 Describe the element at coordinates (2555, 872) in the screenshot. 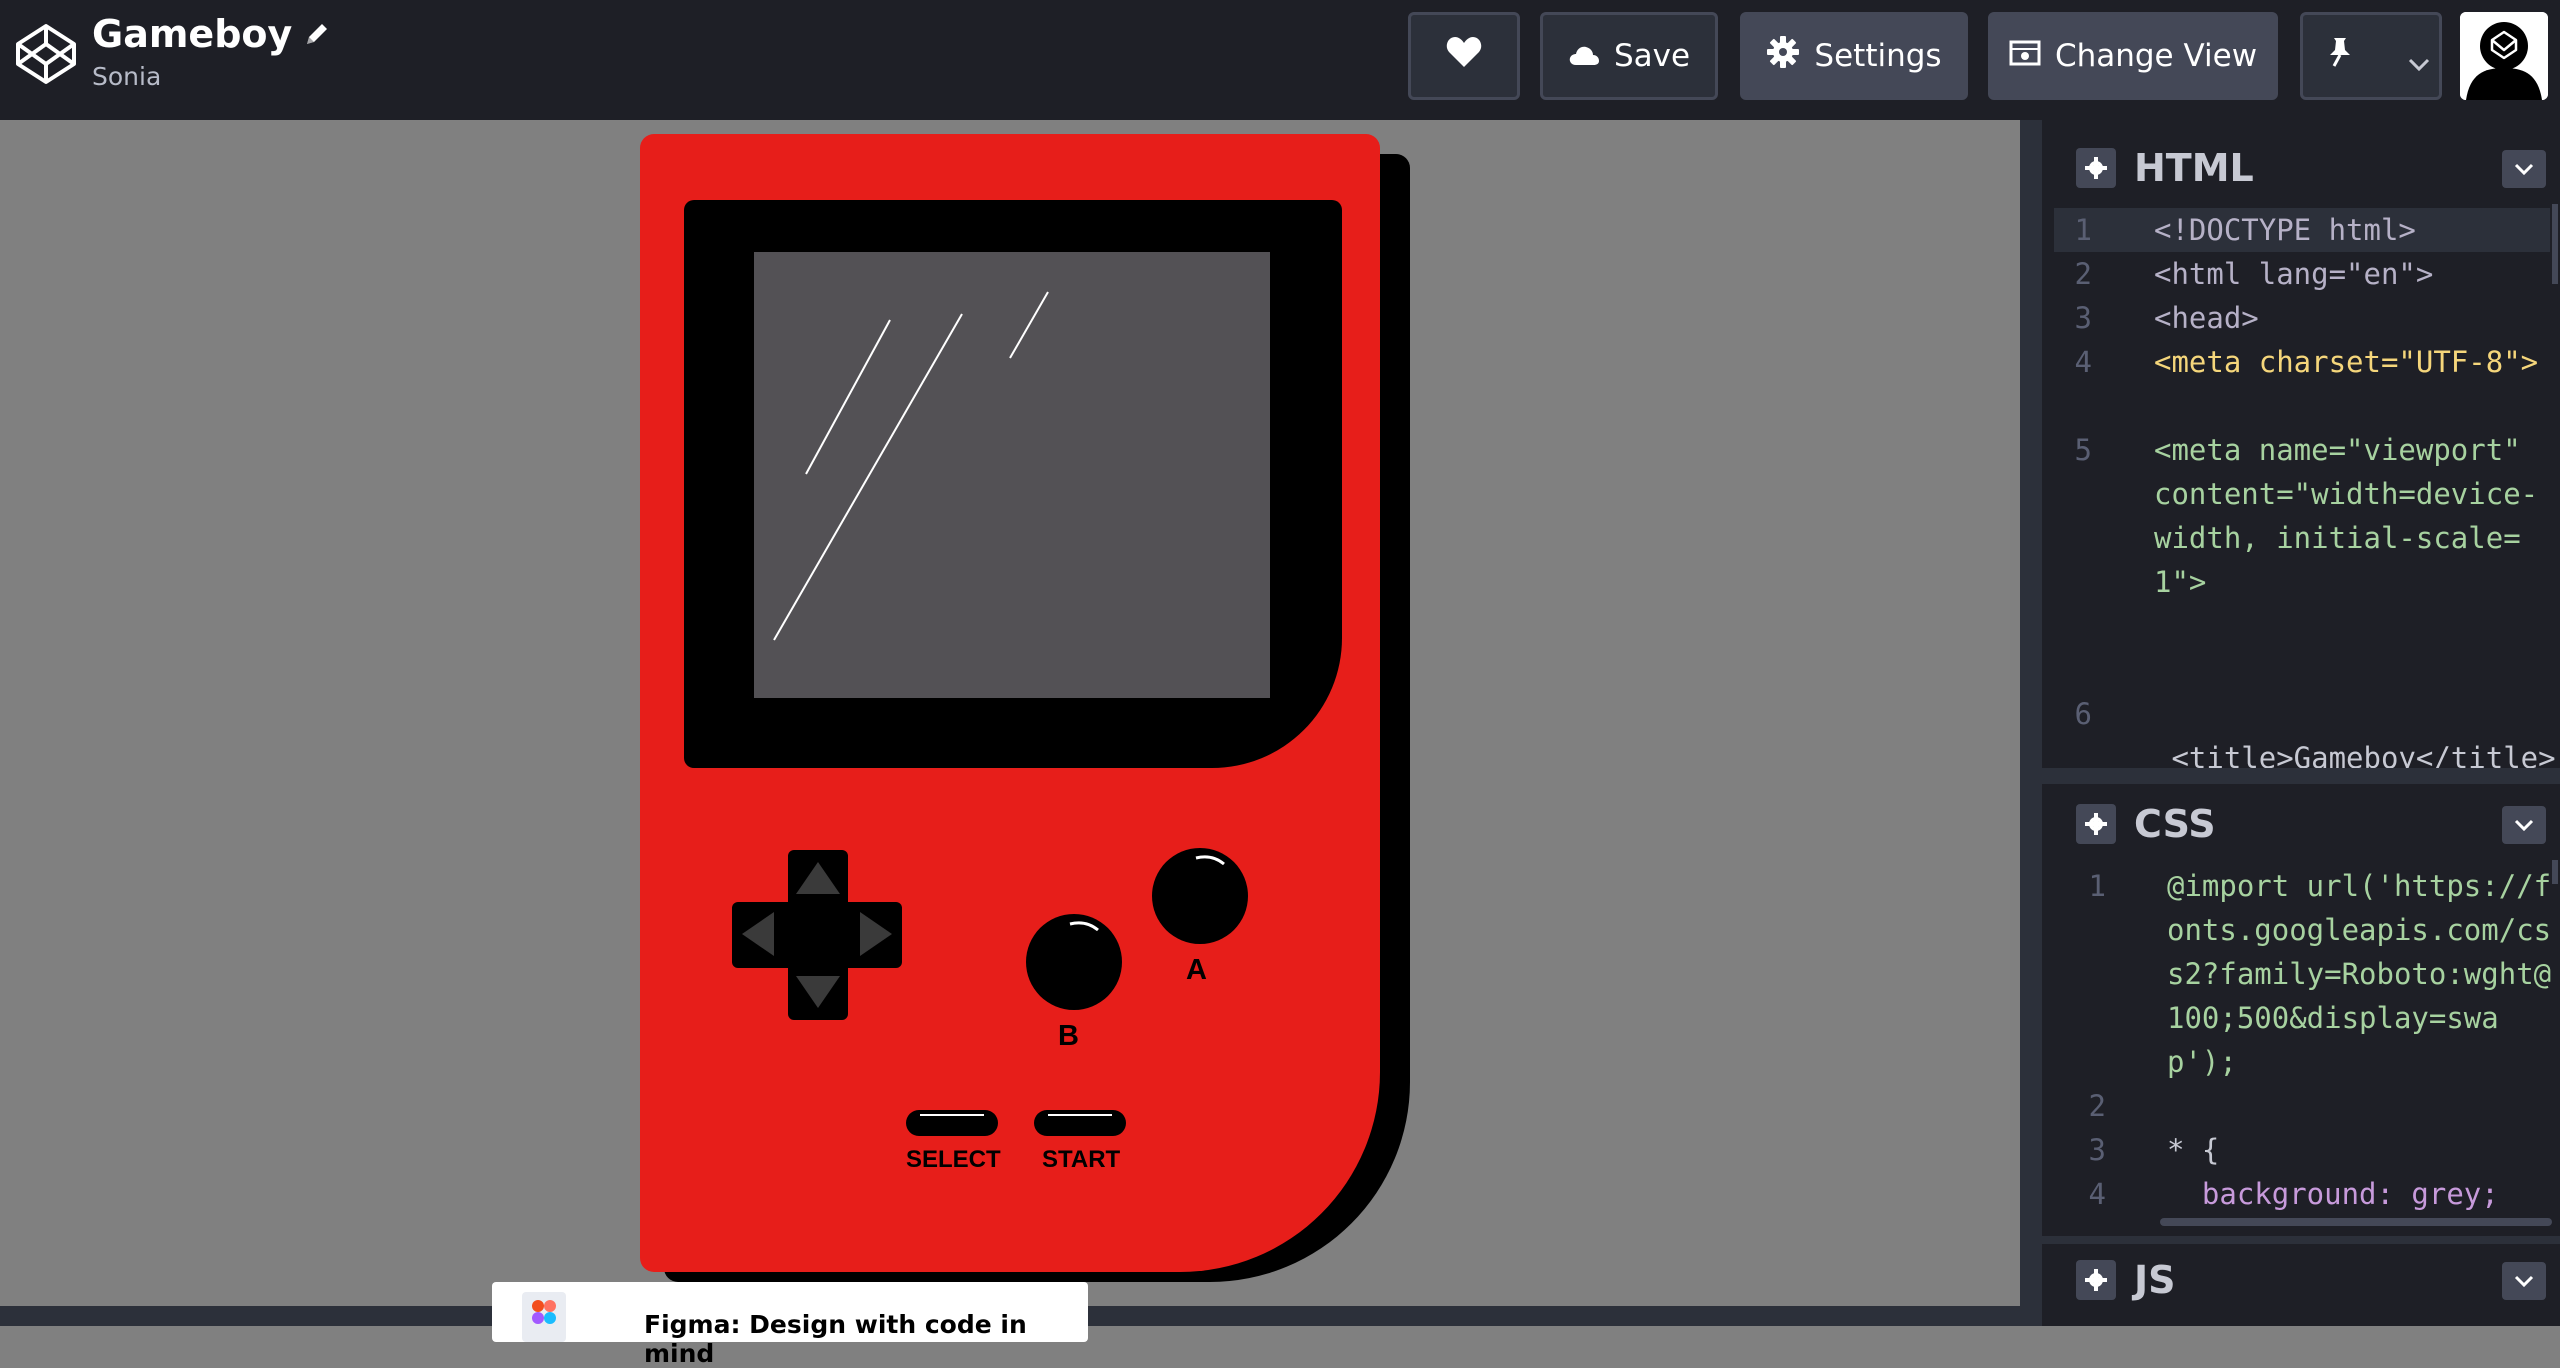

I see `css-vertical-scrollbar` at that location.